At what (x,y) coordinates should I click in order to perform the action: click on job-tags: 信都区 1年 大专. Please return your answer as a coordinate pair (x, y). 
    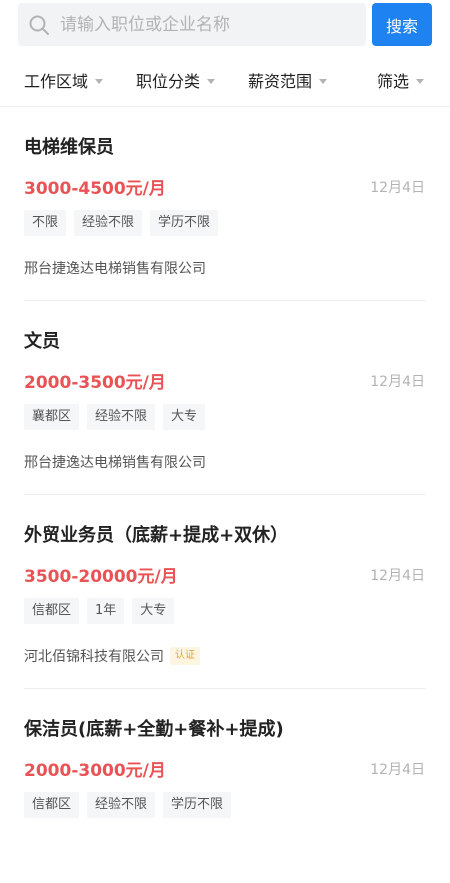
    Looking at the image, I should click on (103, 611).